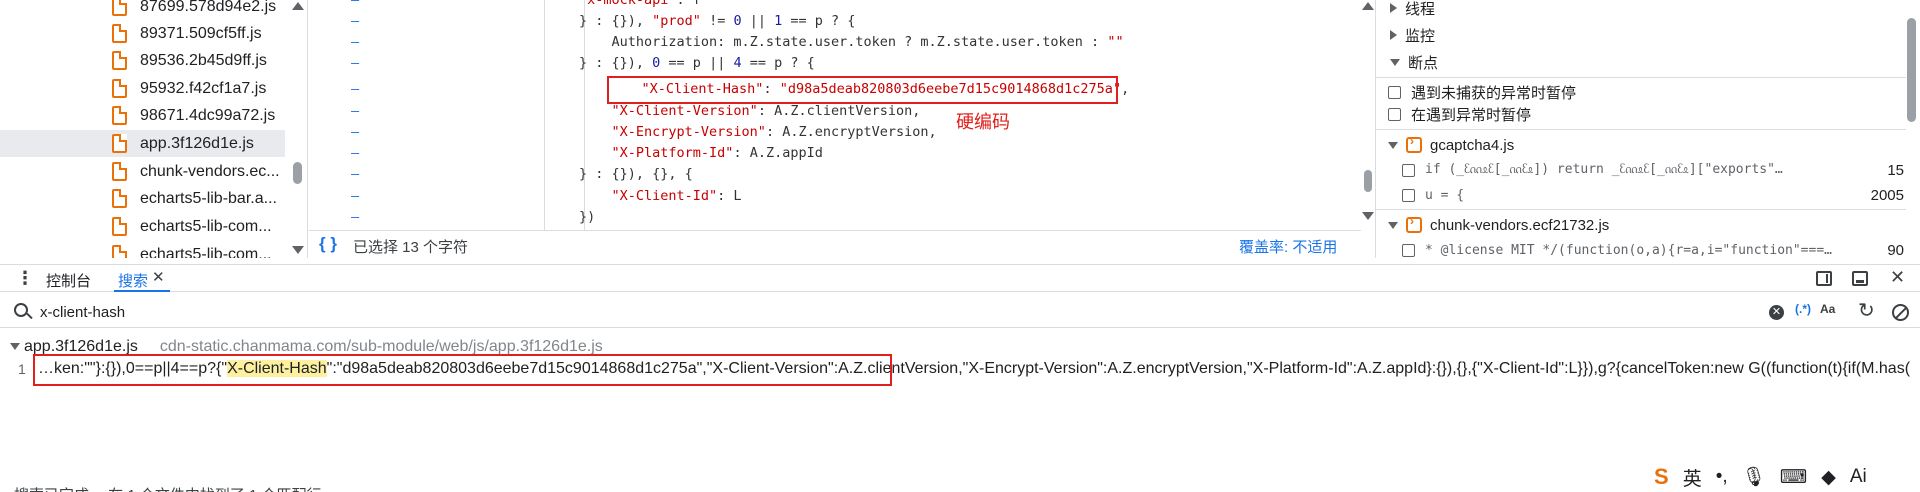 This screenshot has width=1920, height=492. What do you see at coordinates (1471, 115) in the screenshot?
I see `option-label: 在遇到异常时暂停` at bounding box center [1471, 115].